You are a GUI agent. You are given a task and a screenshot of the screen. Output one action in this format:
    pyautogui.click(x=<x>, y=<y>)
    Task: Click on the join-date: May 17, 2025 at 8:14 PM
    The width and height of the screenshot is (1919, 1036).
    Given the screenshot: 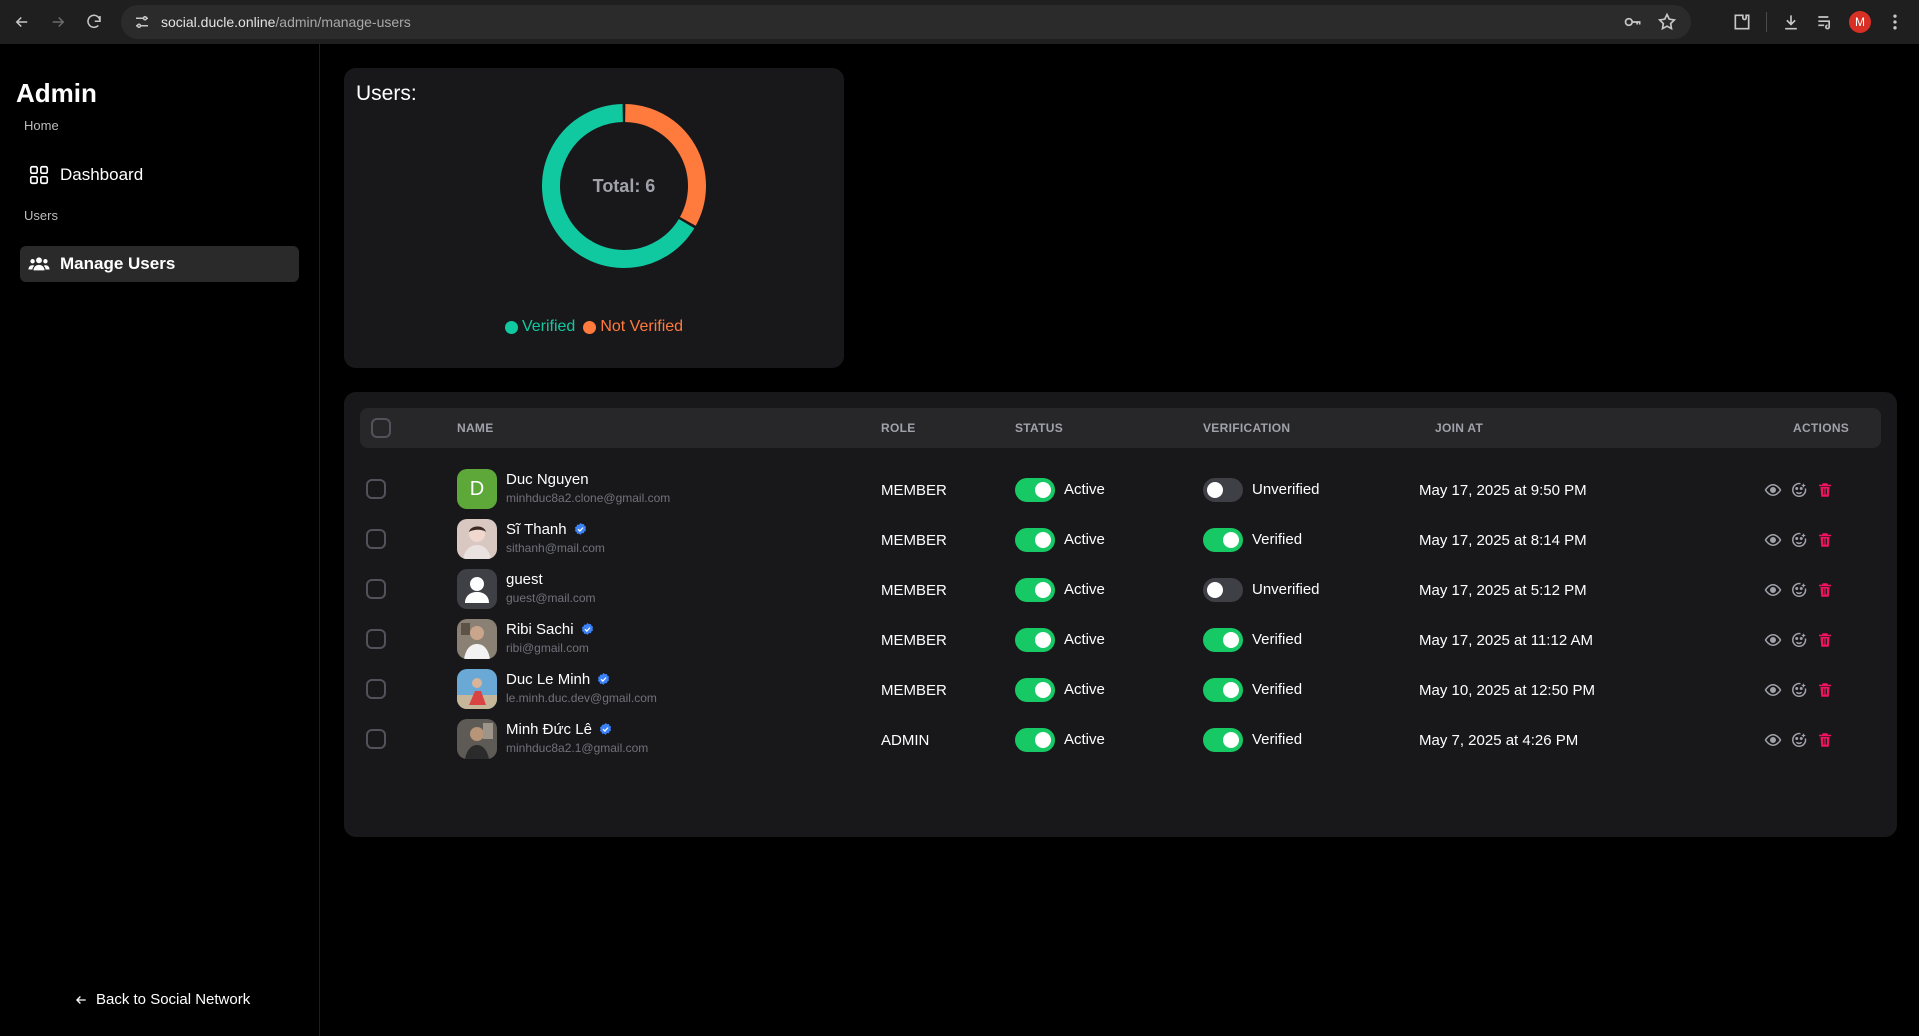 What is the action you would take?
    pyautogui.click(x=1503, y=540)
    